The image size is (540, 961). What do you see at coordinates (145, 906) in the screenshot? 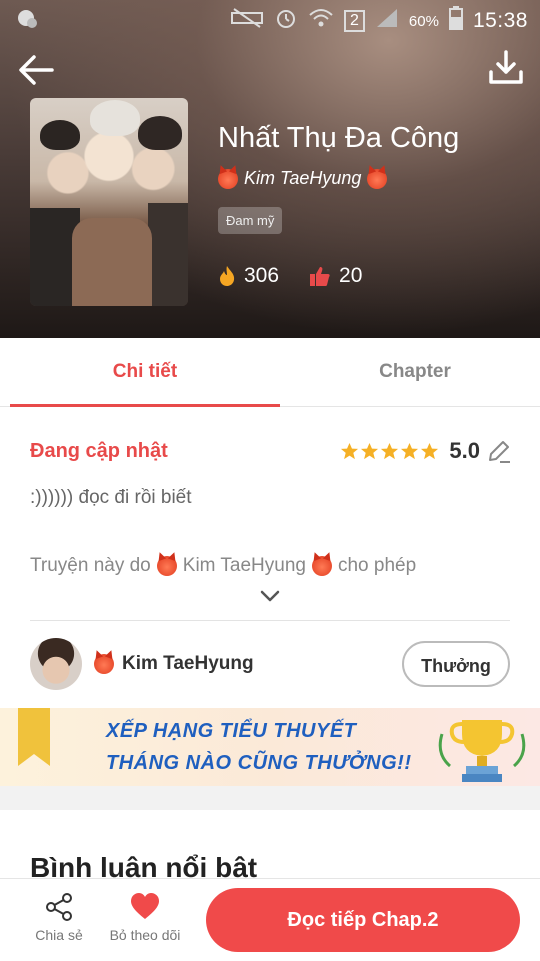
I see `heart-icon` at bounding box center [145, 906].